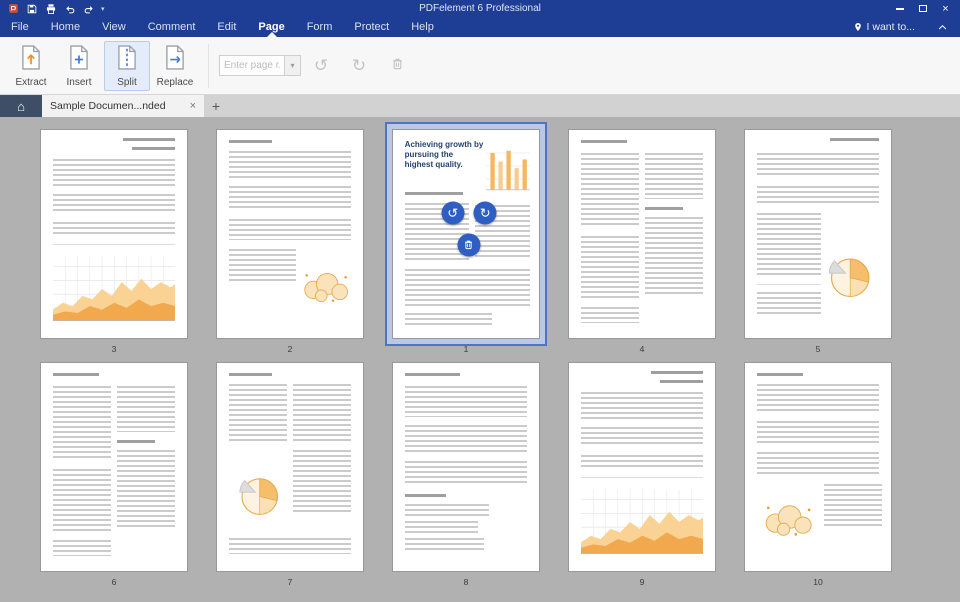  I want to click on redo-icon, so click(89, 8).